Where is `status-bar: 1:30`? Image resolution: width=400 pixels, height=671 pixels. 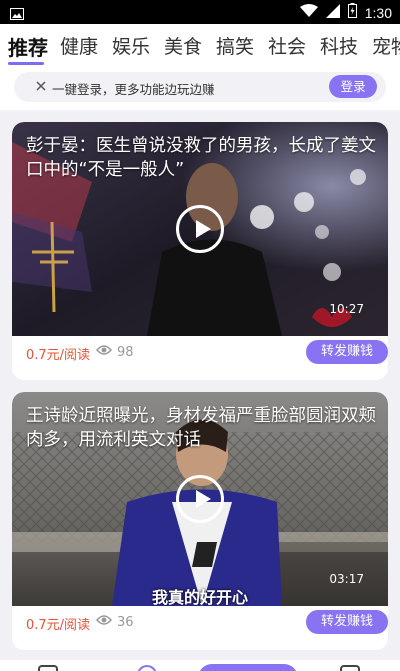
status-bar: 1:30 is located at coordinates (200, 12).